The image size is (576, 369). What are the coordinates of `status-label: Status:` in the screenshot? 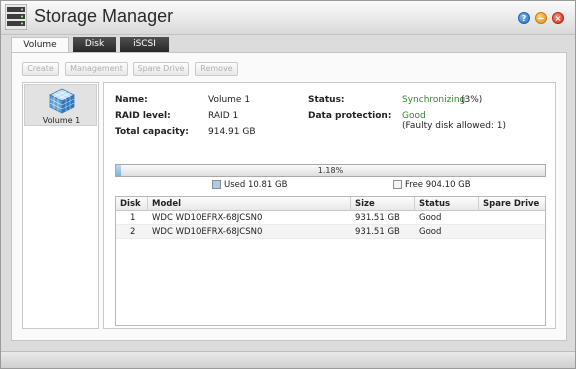 It's located at (326, 100).